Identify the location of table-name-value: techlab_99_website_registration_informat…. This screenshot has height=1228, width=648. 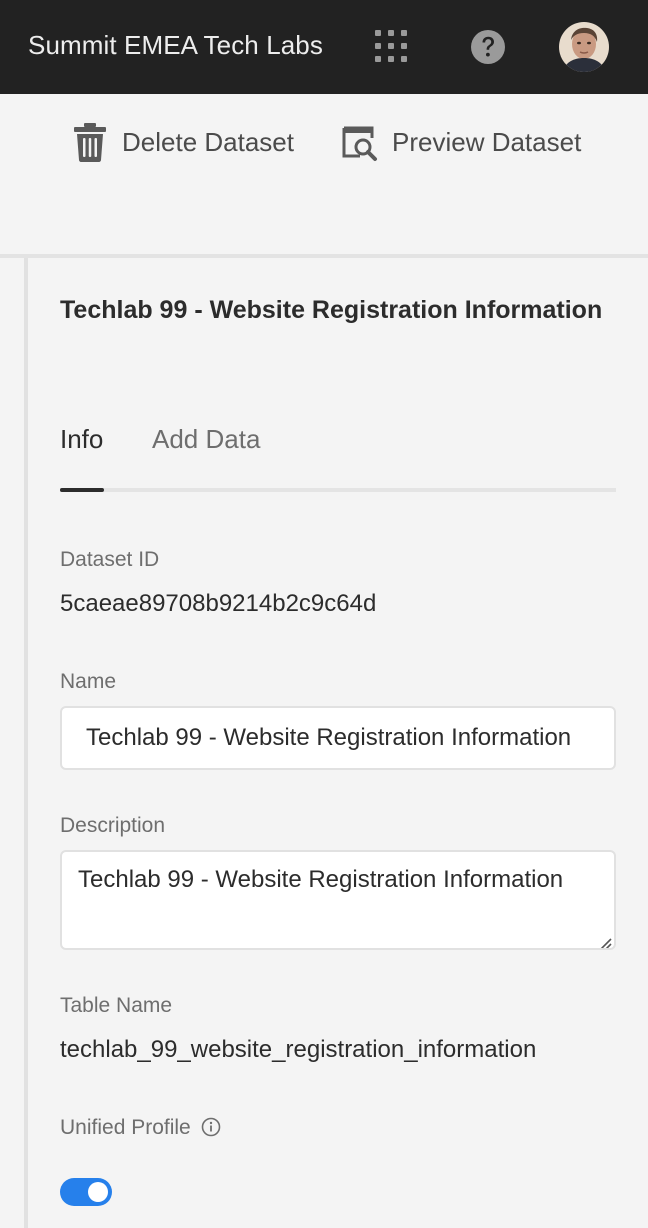
(298, 1049).